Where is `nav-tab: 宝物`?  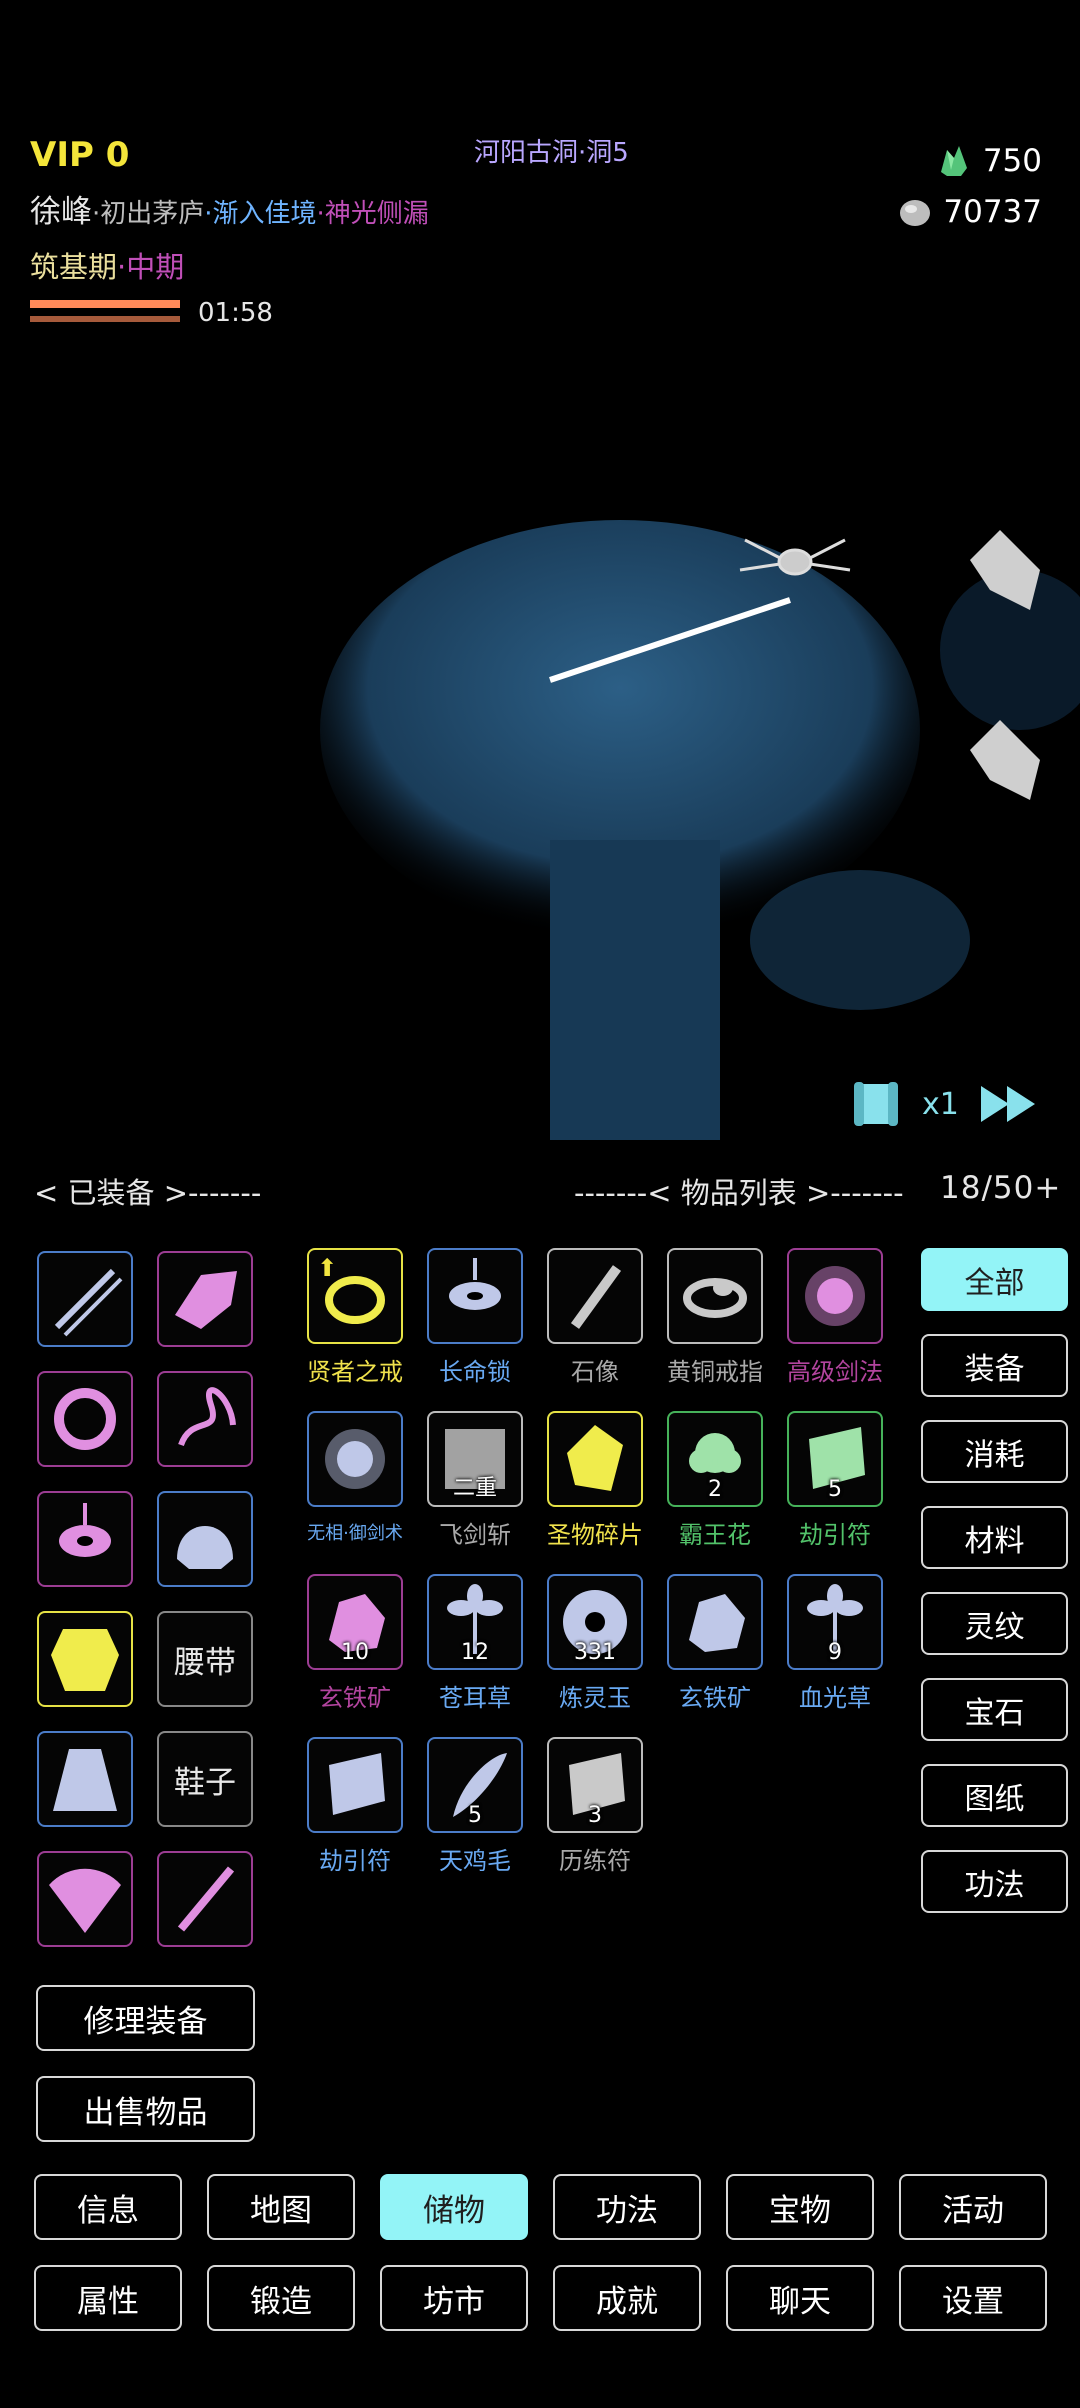
nav-tab: 宝物 is located at coordinates (800, 2207).